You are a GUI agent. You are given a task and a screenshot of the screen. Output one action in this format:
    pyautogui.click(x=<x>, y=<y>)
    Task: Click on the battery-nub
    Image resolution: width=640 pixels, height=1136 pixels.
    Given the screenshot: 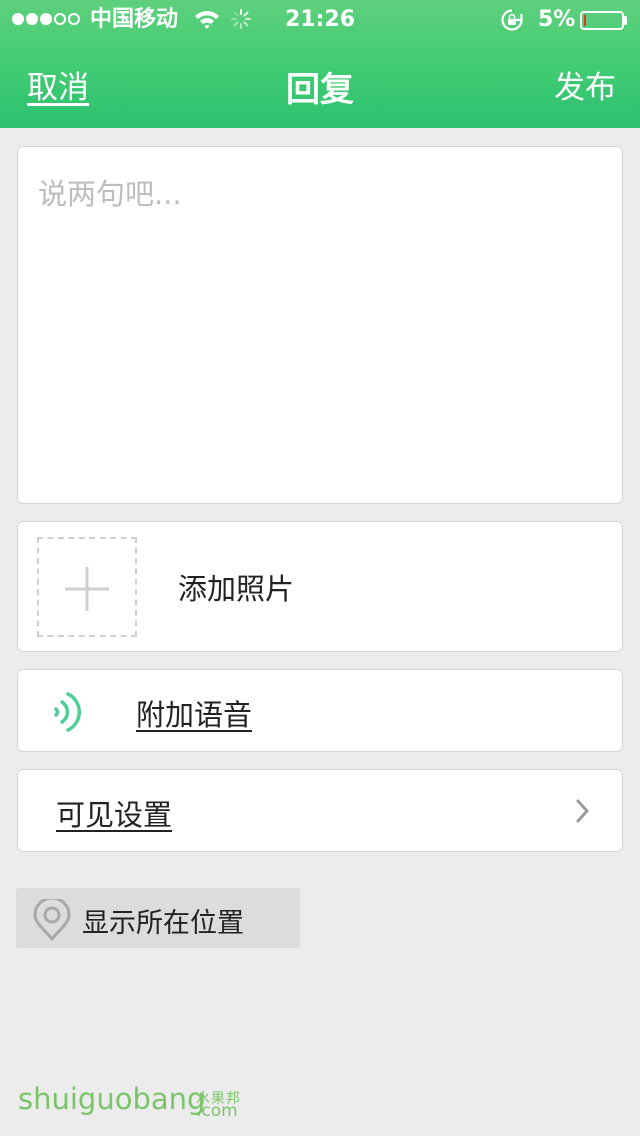 What is the action you would take?
    pyautogui.click(x=625, y=20)
    